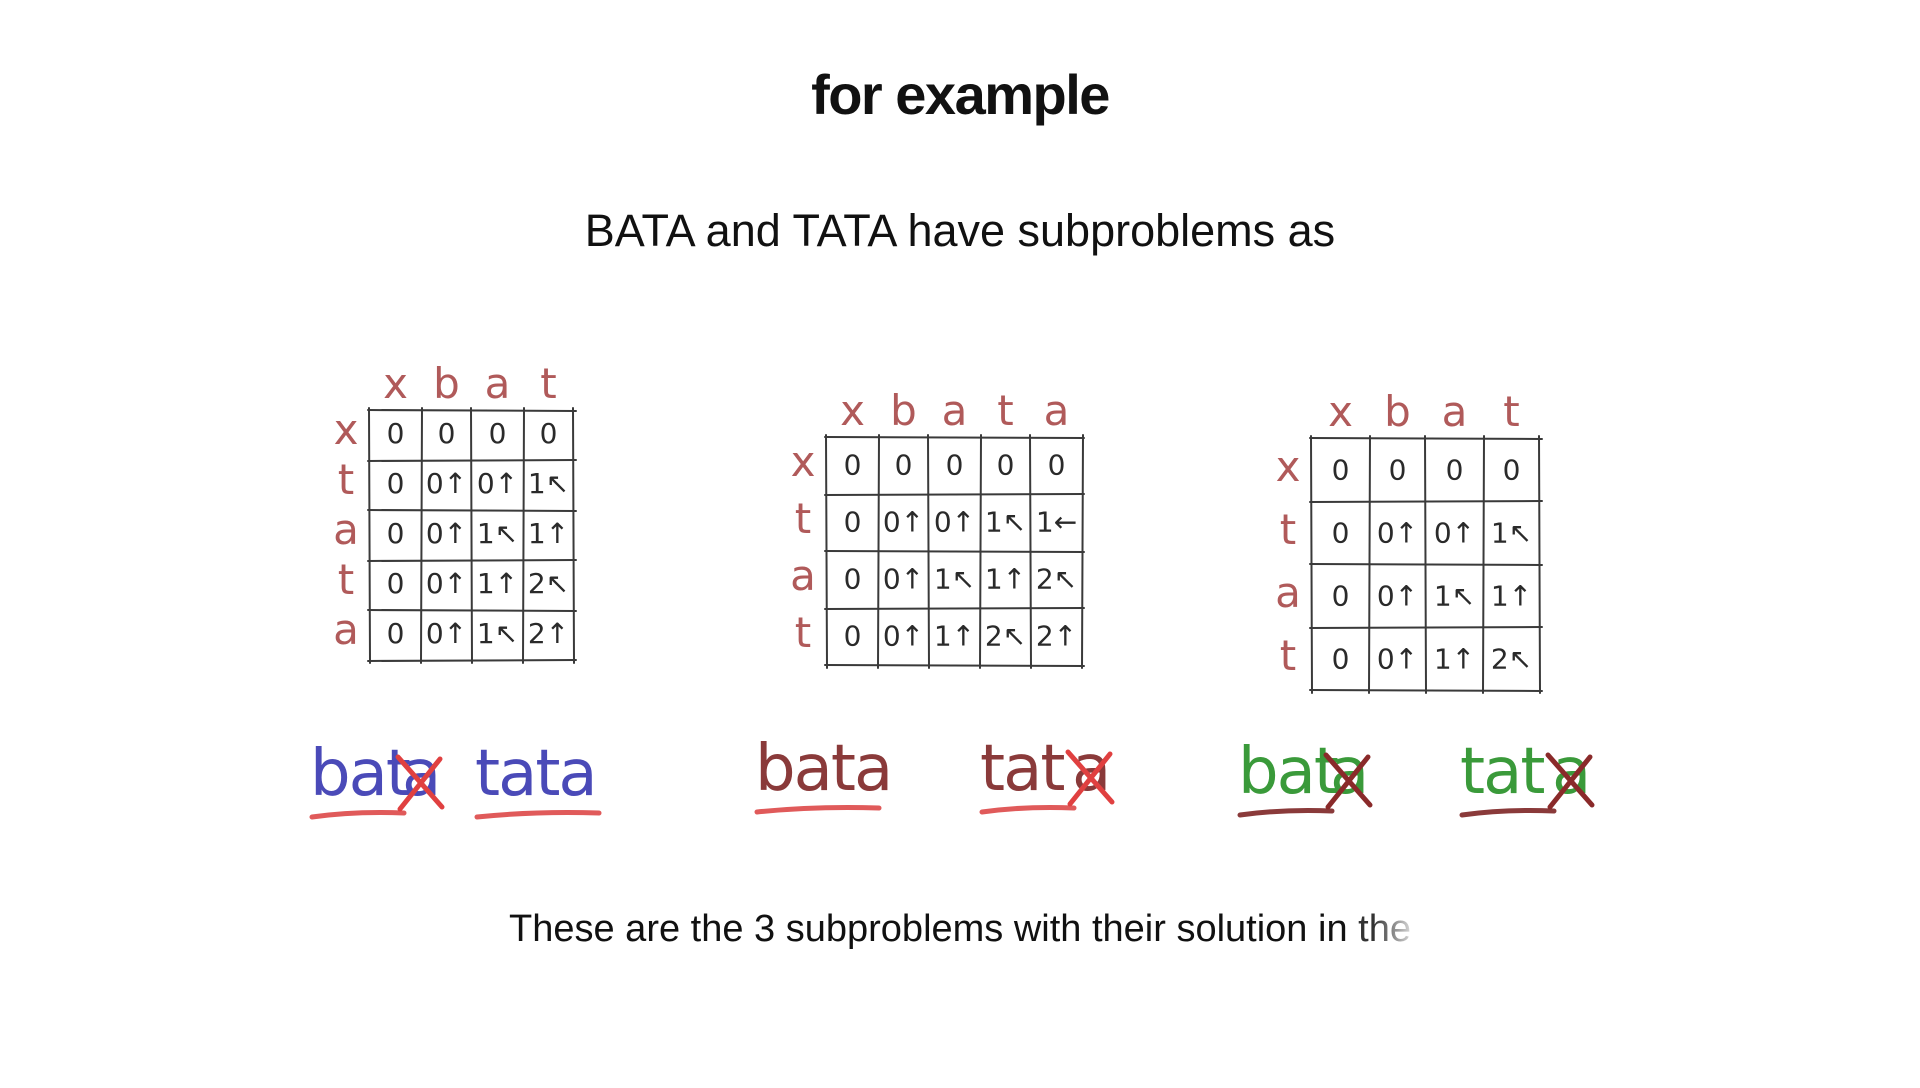 This screenshot has width=1920, height=1088. What do you see at coordinates (360, 774) in the screenshot?
I see `left-word: bat` at bounding box center [360, 774].